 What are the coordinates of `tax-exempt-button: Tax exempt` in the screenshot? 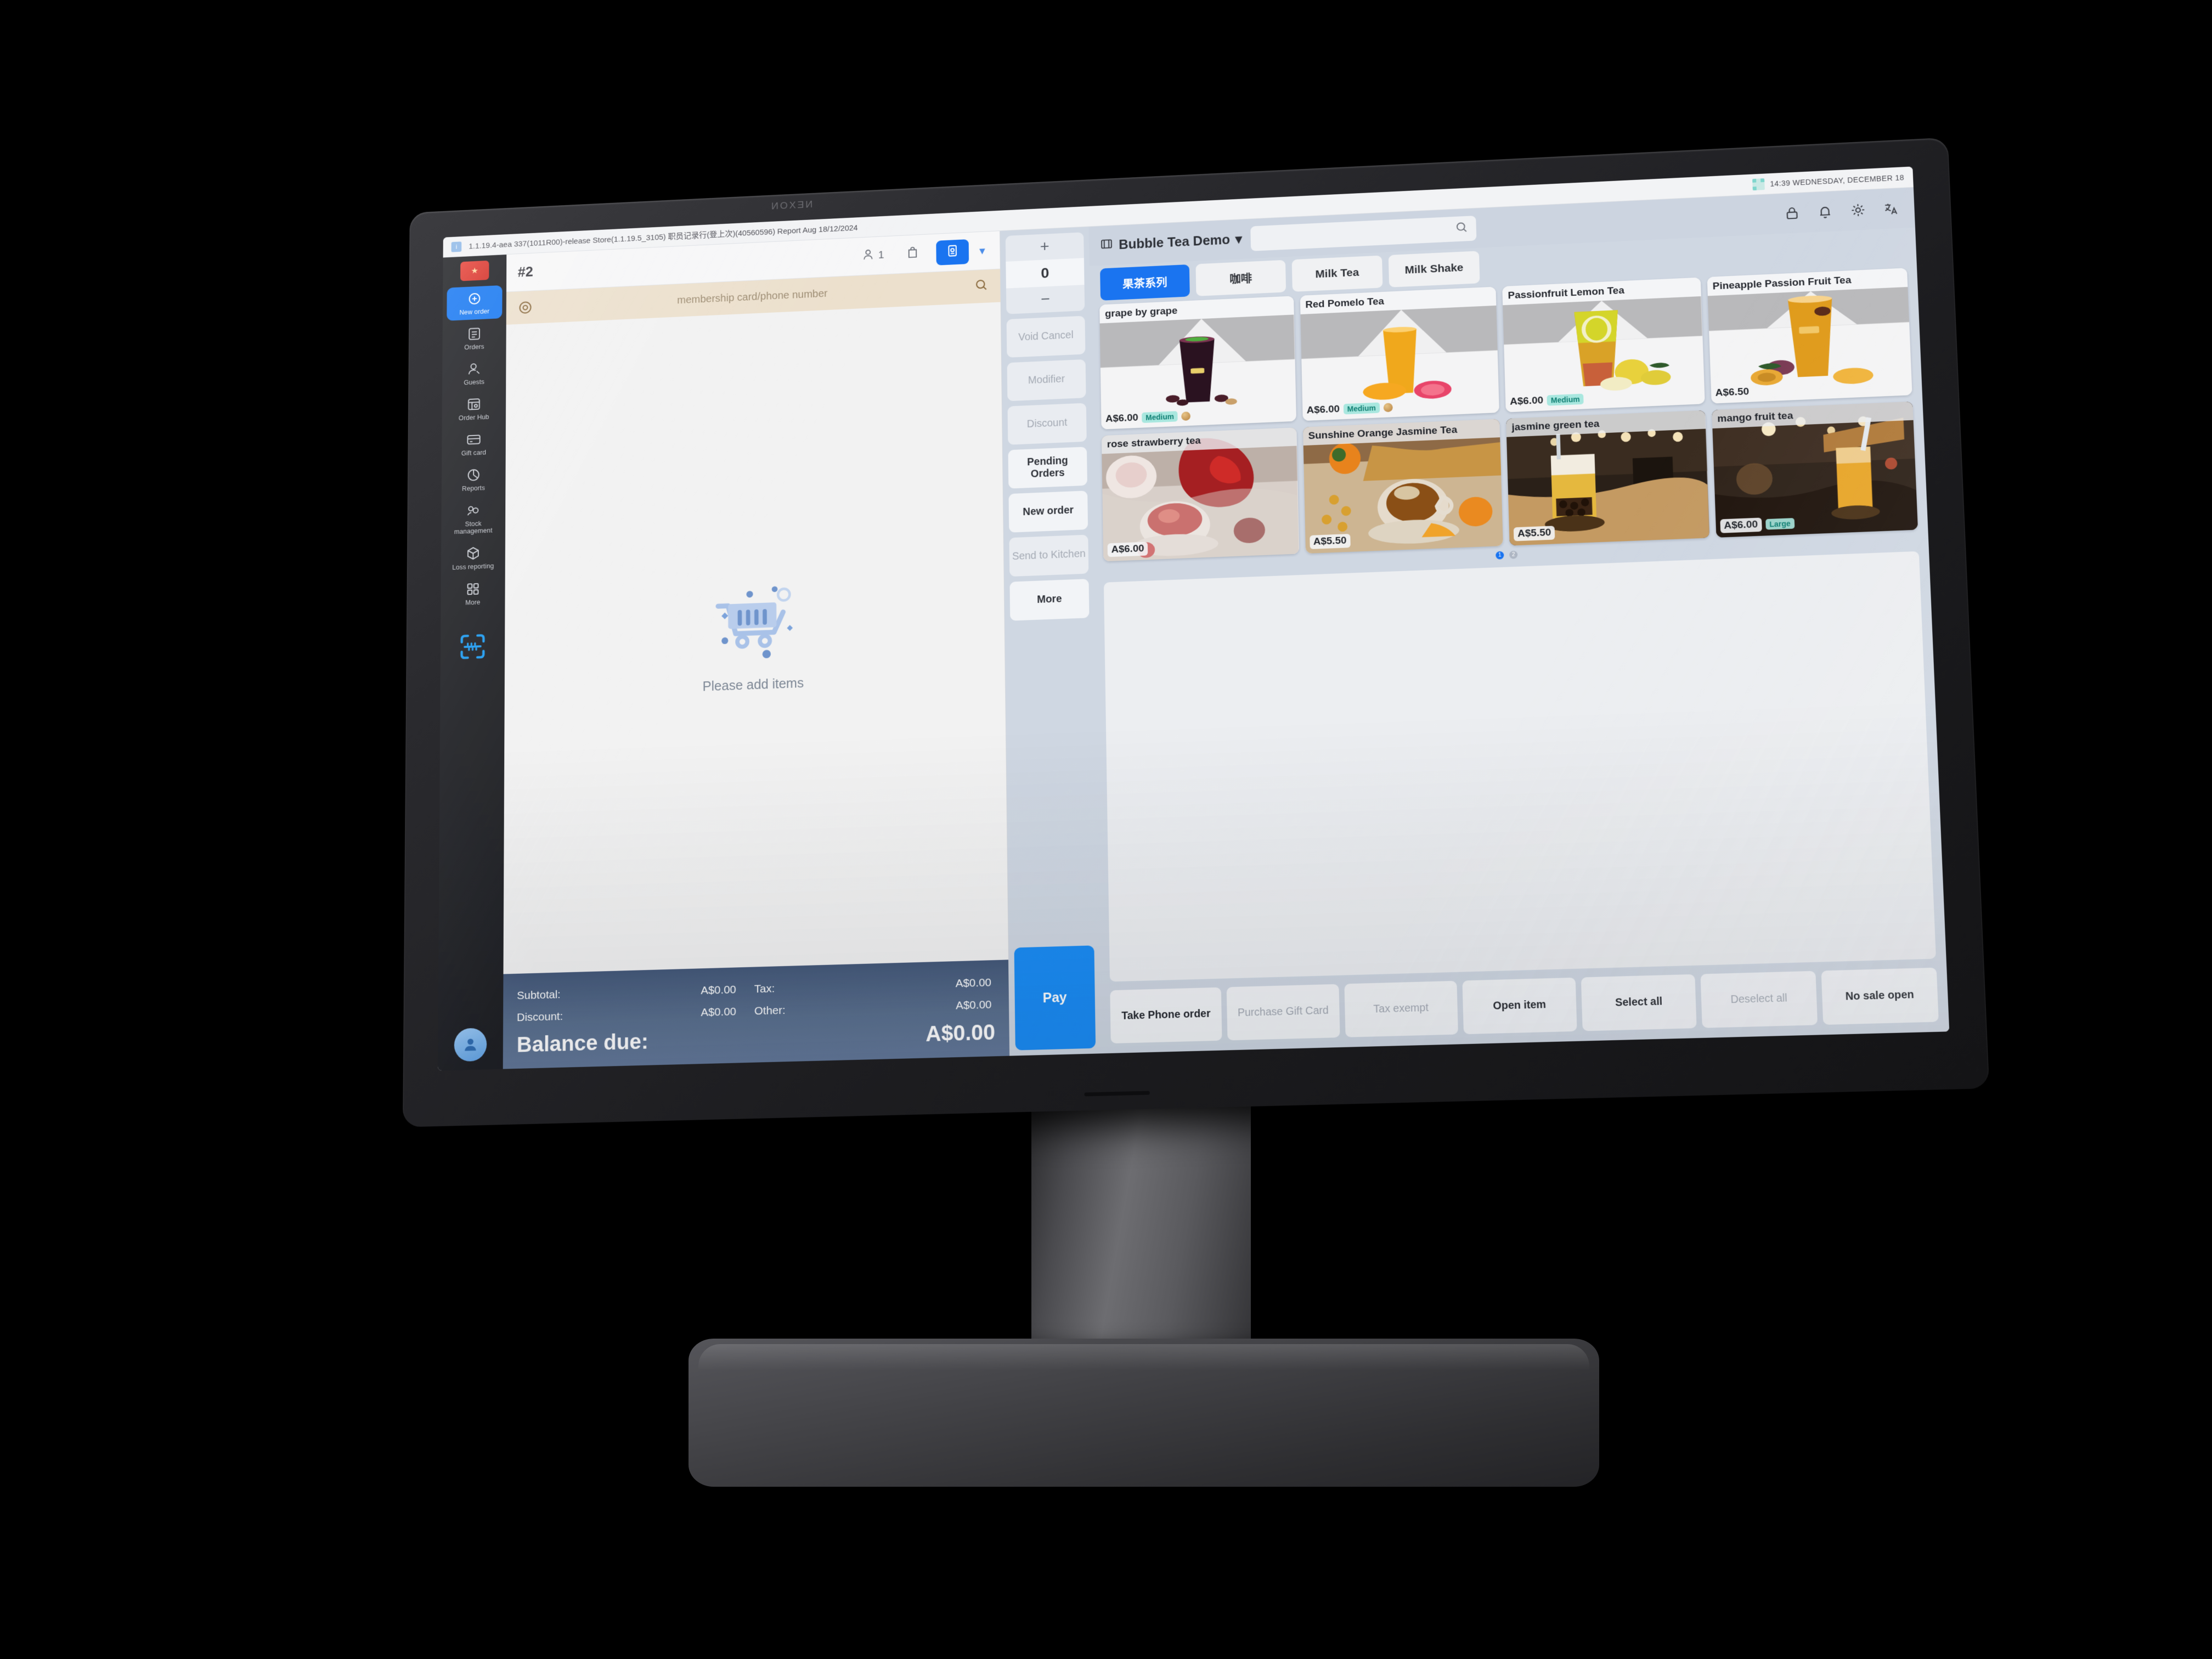 It's located at (1401, 1009).